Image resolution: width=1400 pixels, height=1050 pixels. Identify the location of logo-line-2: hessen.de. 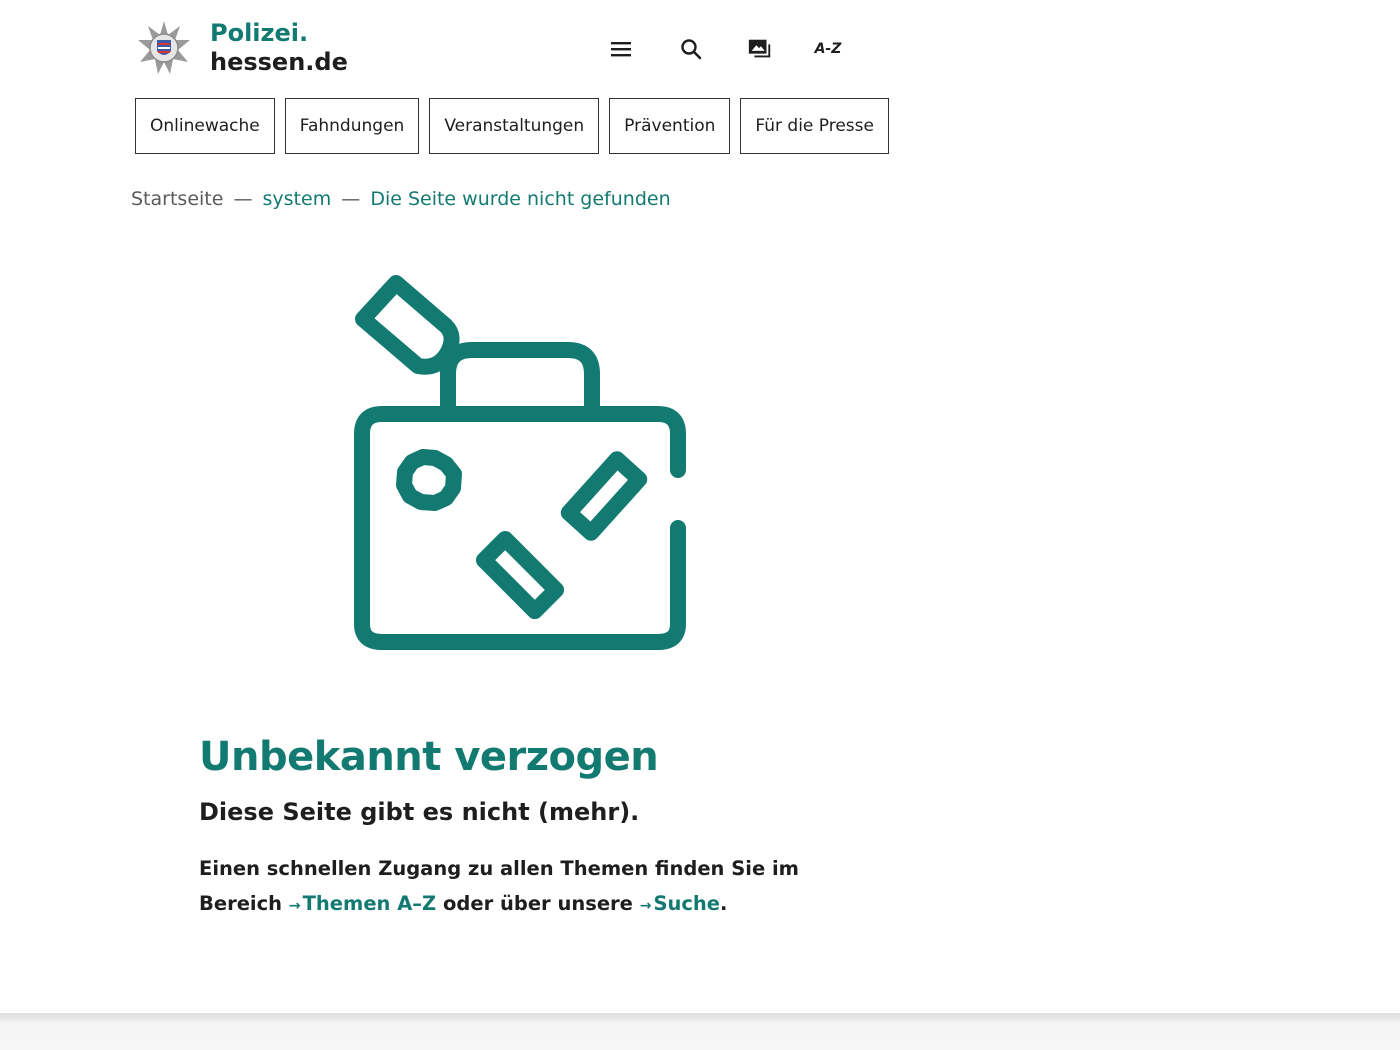
(279, 62).